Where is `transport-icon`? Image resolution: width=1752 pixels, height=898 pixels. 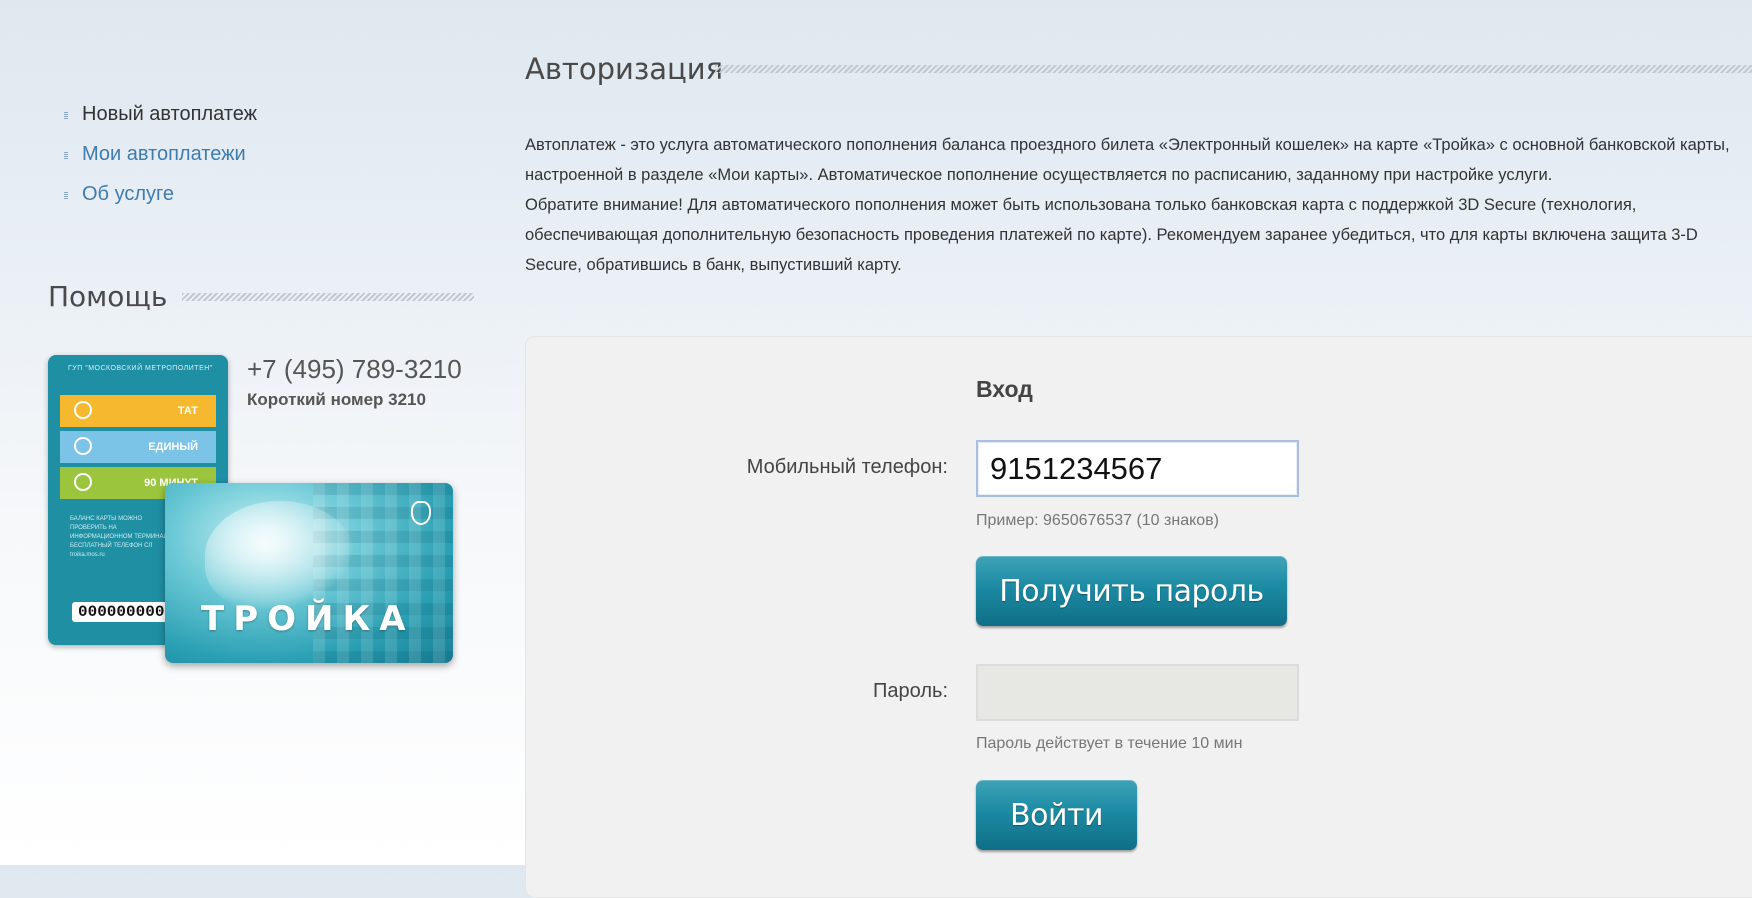 transport-icon is located at coordinates (83, 410).